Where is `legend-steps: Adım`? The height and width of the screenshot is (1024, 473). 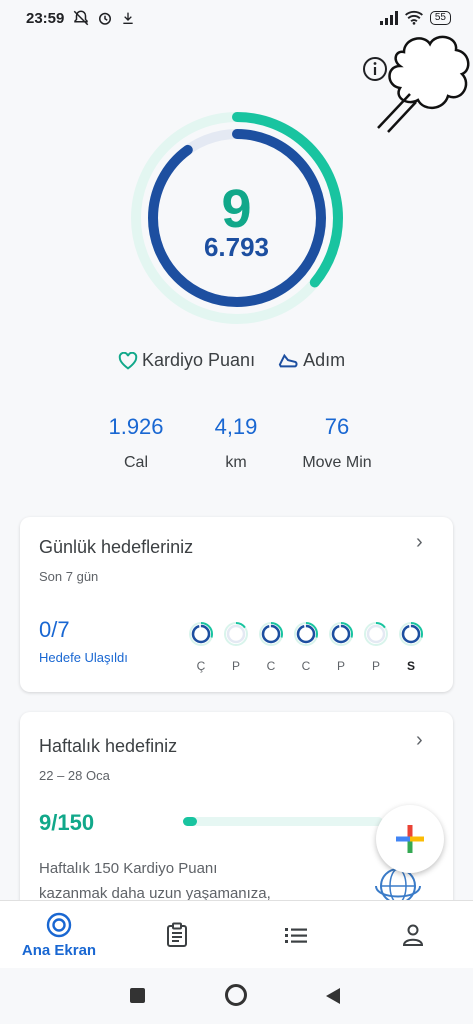 legend-steps: Adım is located at coordinates (311, 360).